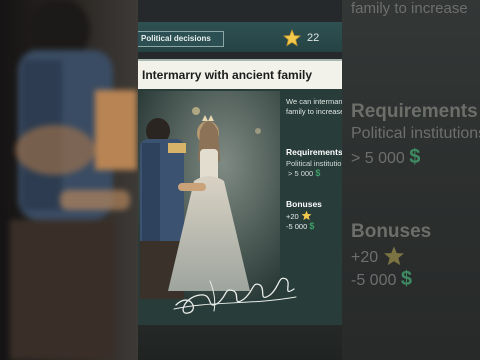 The image size is (480, 360). I want to click on bonus-star-icon, so click(306, 215).